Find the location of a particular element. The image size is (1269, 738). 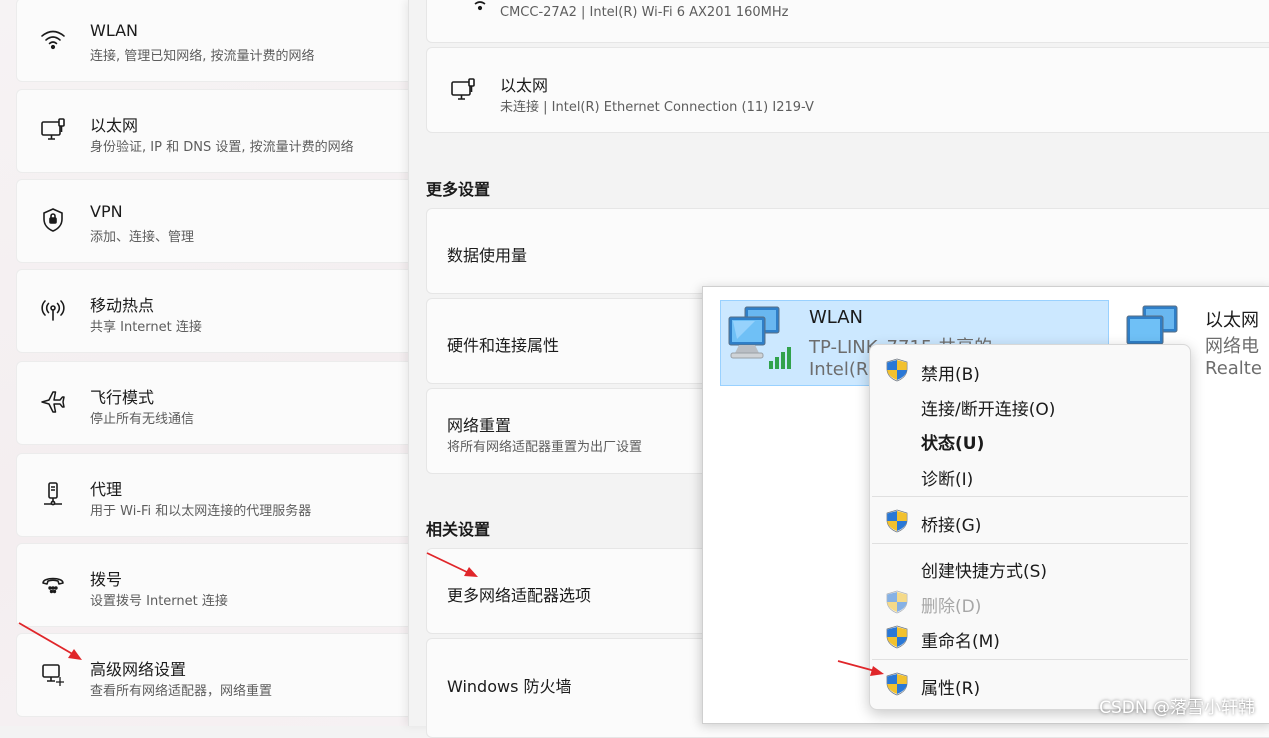

adapter-network: 网络电 is located at coordinates (1232, 346).